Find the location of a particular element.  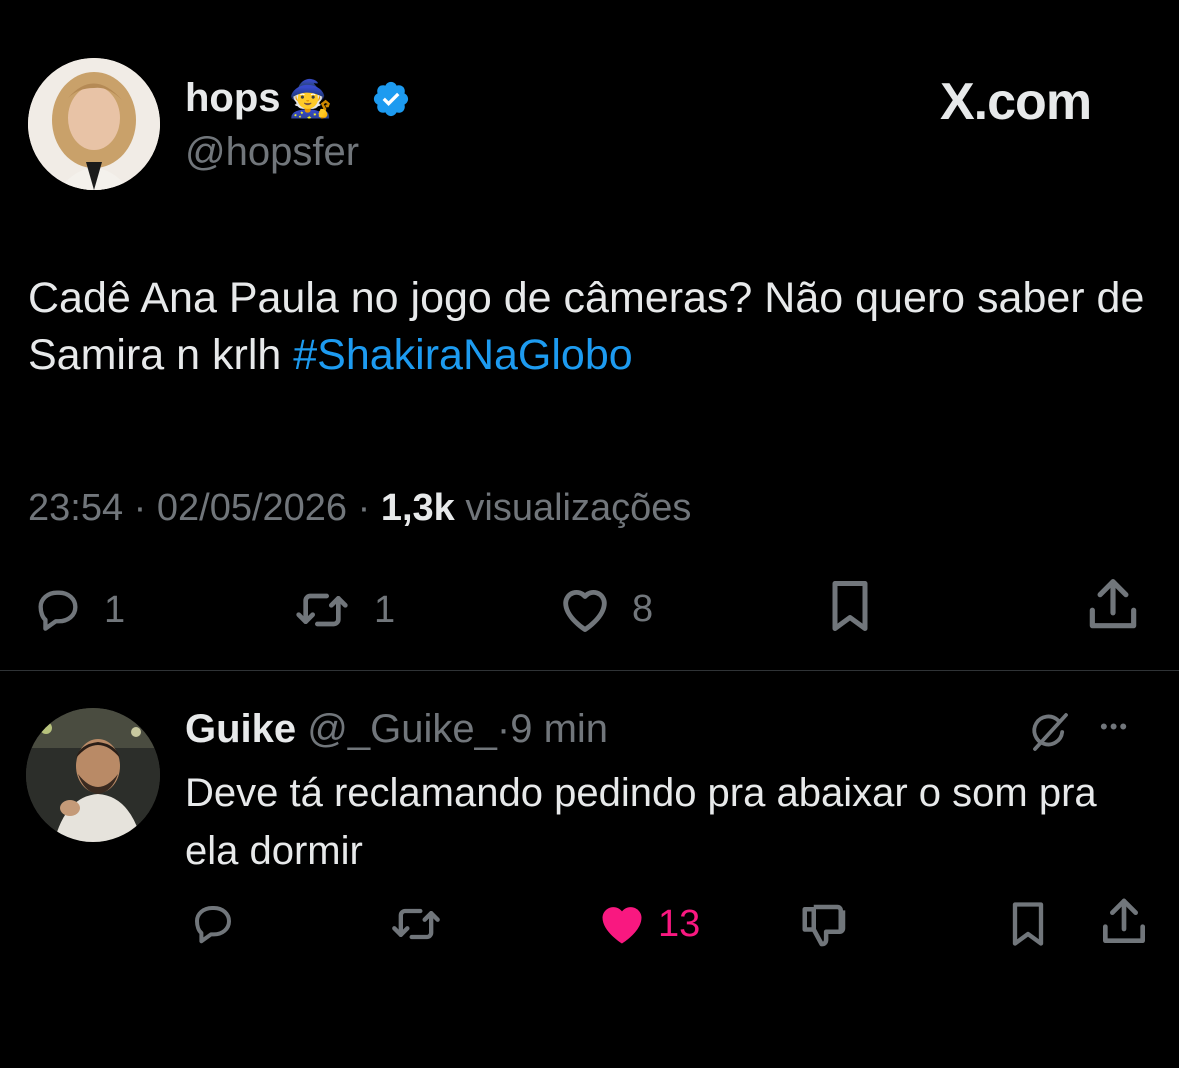

tweet-meta: 23:54 · 02/05/2026 · 1,3k visualizações is located at coordinates (359, 508).